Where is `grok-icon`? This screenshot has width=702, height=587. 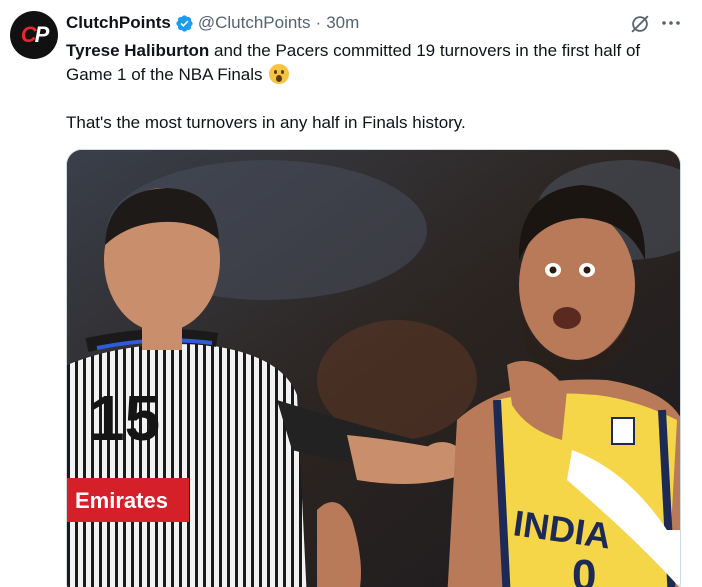
grok-icon is located at coordinates (640, 24).